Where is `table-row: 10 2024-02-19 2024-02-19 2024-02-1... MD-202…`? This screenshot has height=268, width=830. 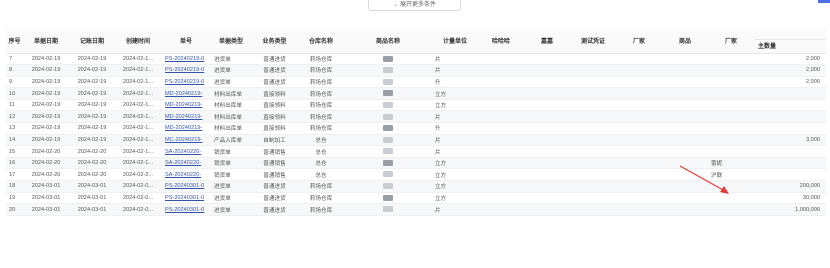
table-row: 10 2024-02-19 2024-02-19 2024-02-1... MD-202… is located at coordinates (416, 93).